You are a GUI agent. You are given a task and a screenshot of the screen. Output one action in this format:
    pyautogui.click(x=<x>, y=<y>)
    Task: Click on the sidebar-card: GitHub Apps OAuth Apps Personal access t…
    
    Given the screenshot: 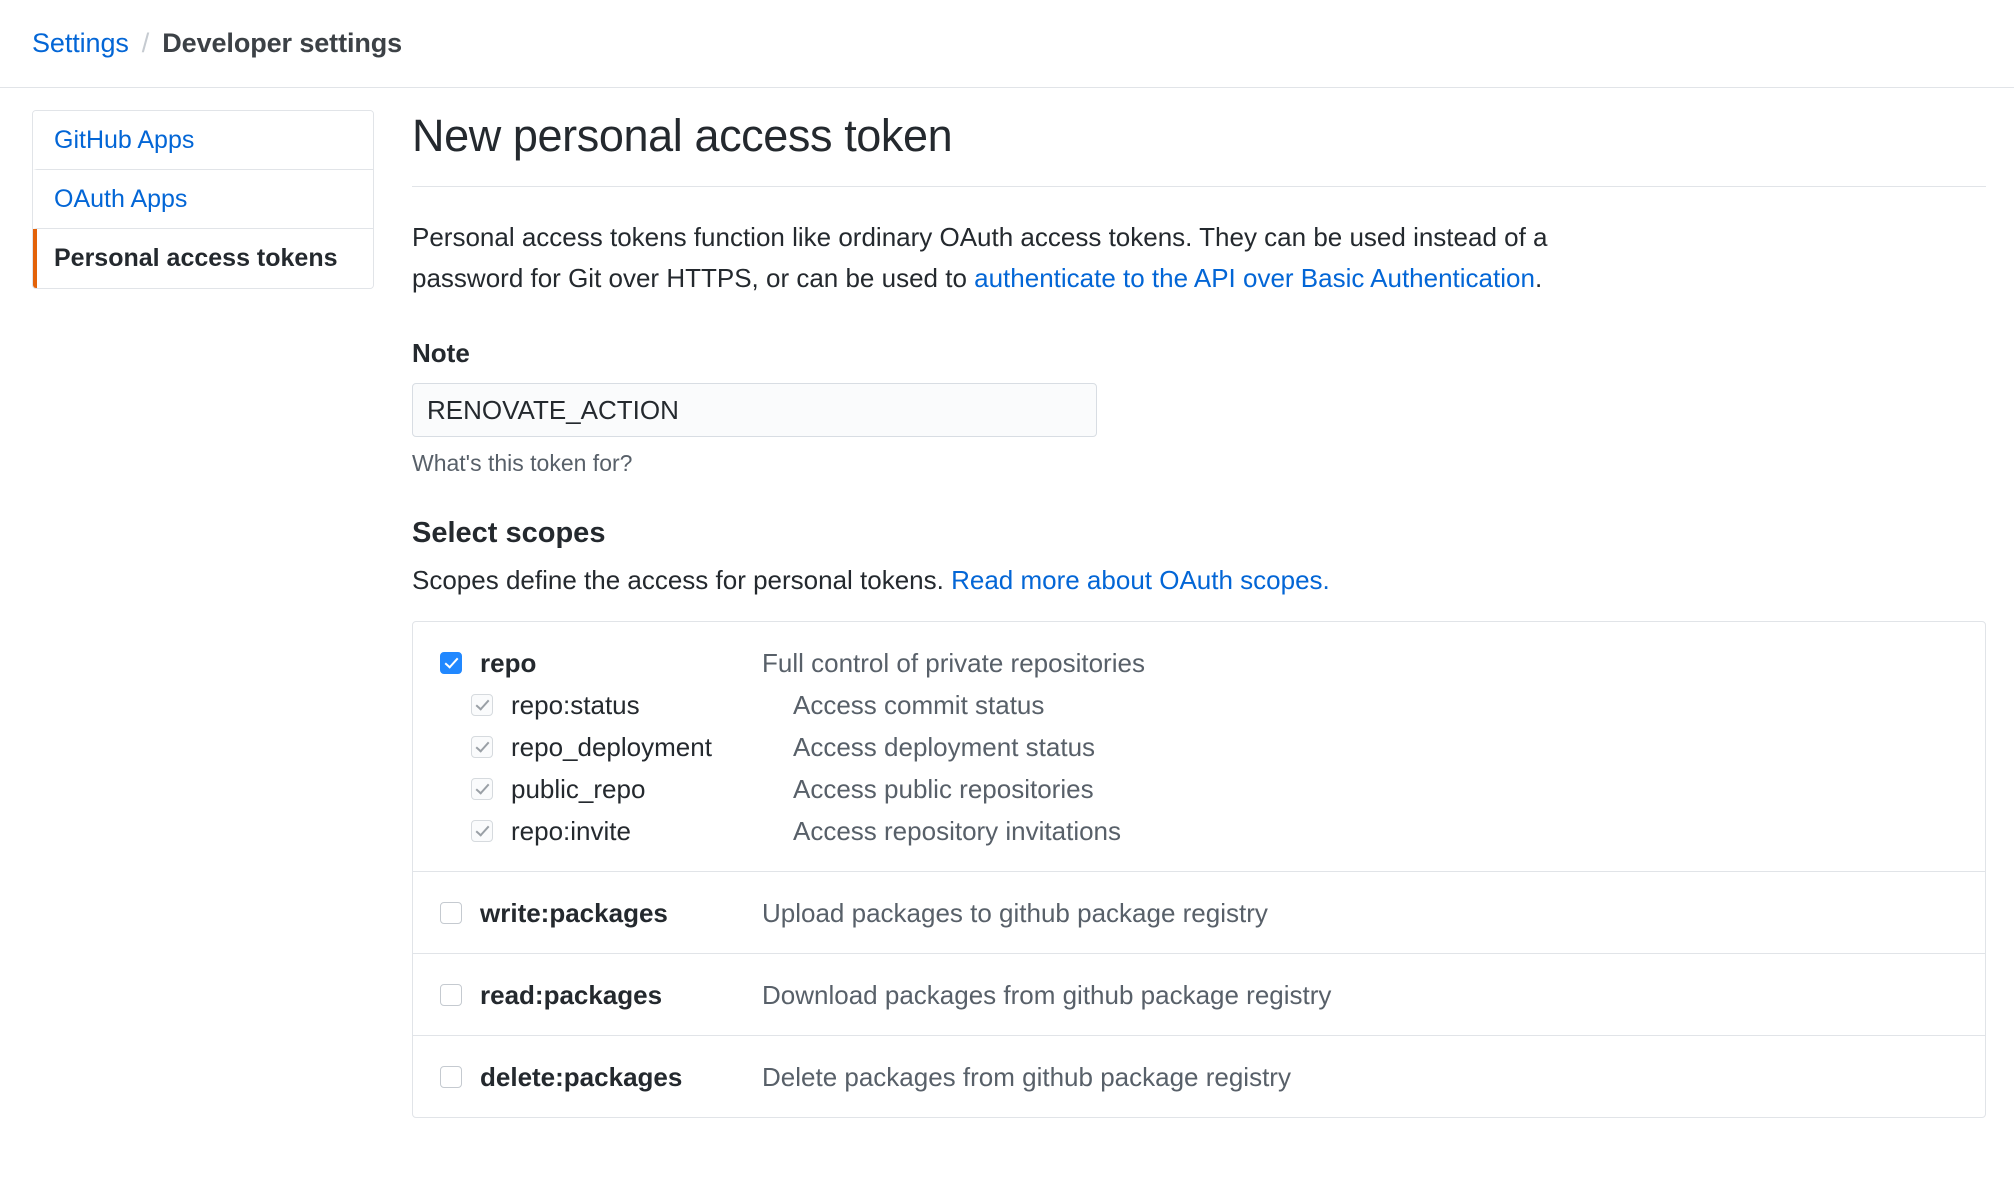 What is the action you would take?
    pyautogui.click(x=203, y=199)
    